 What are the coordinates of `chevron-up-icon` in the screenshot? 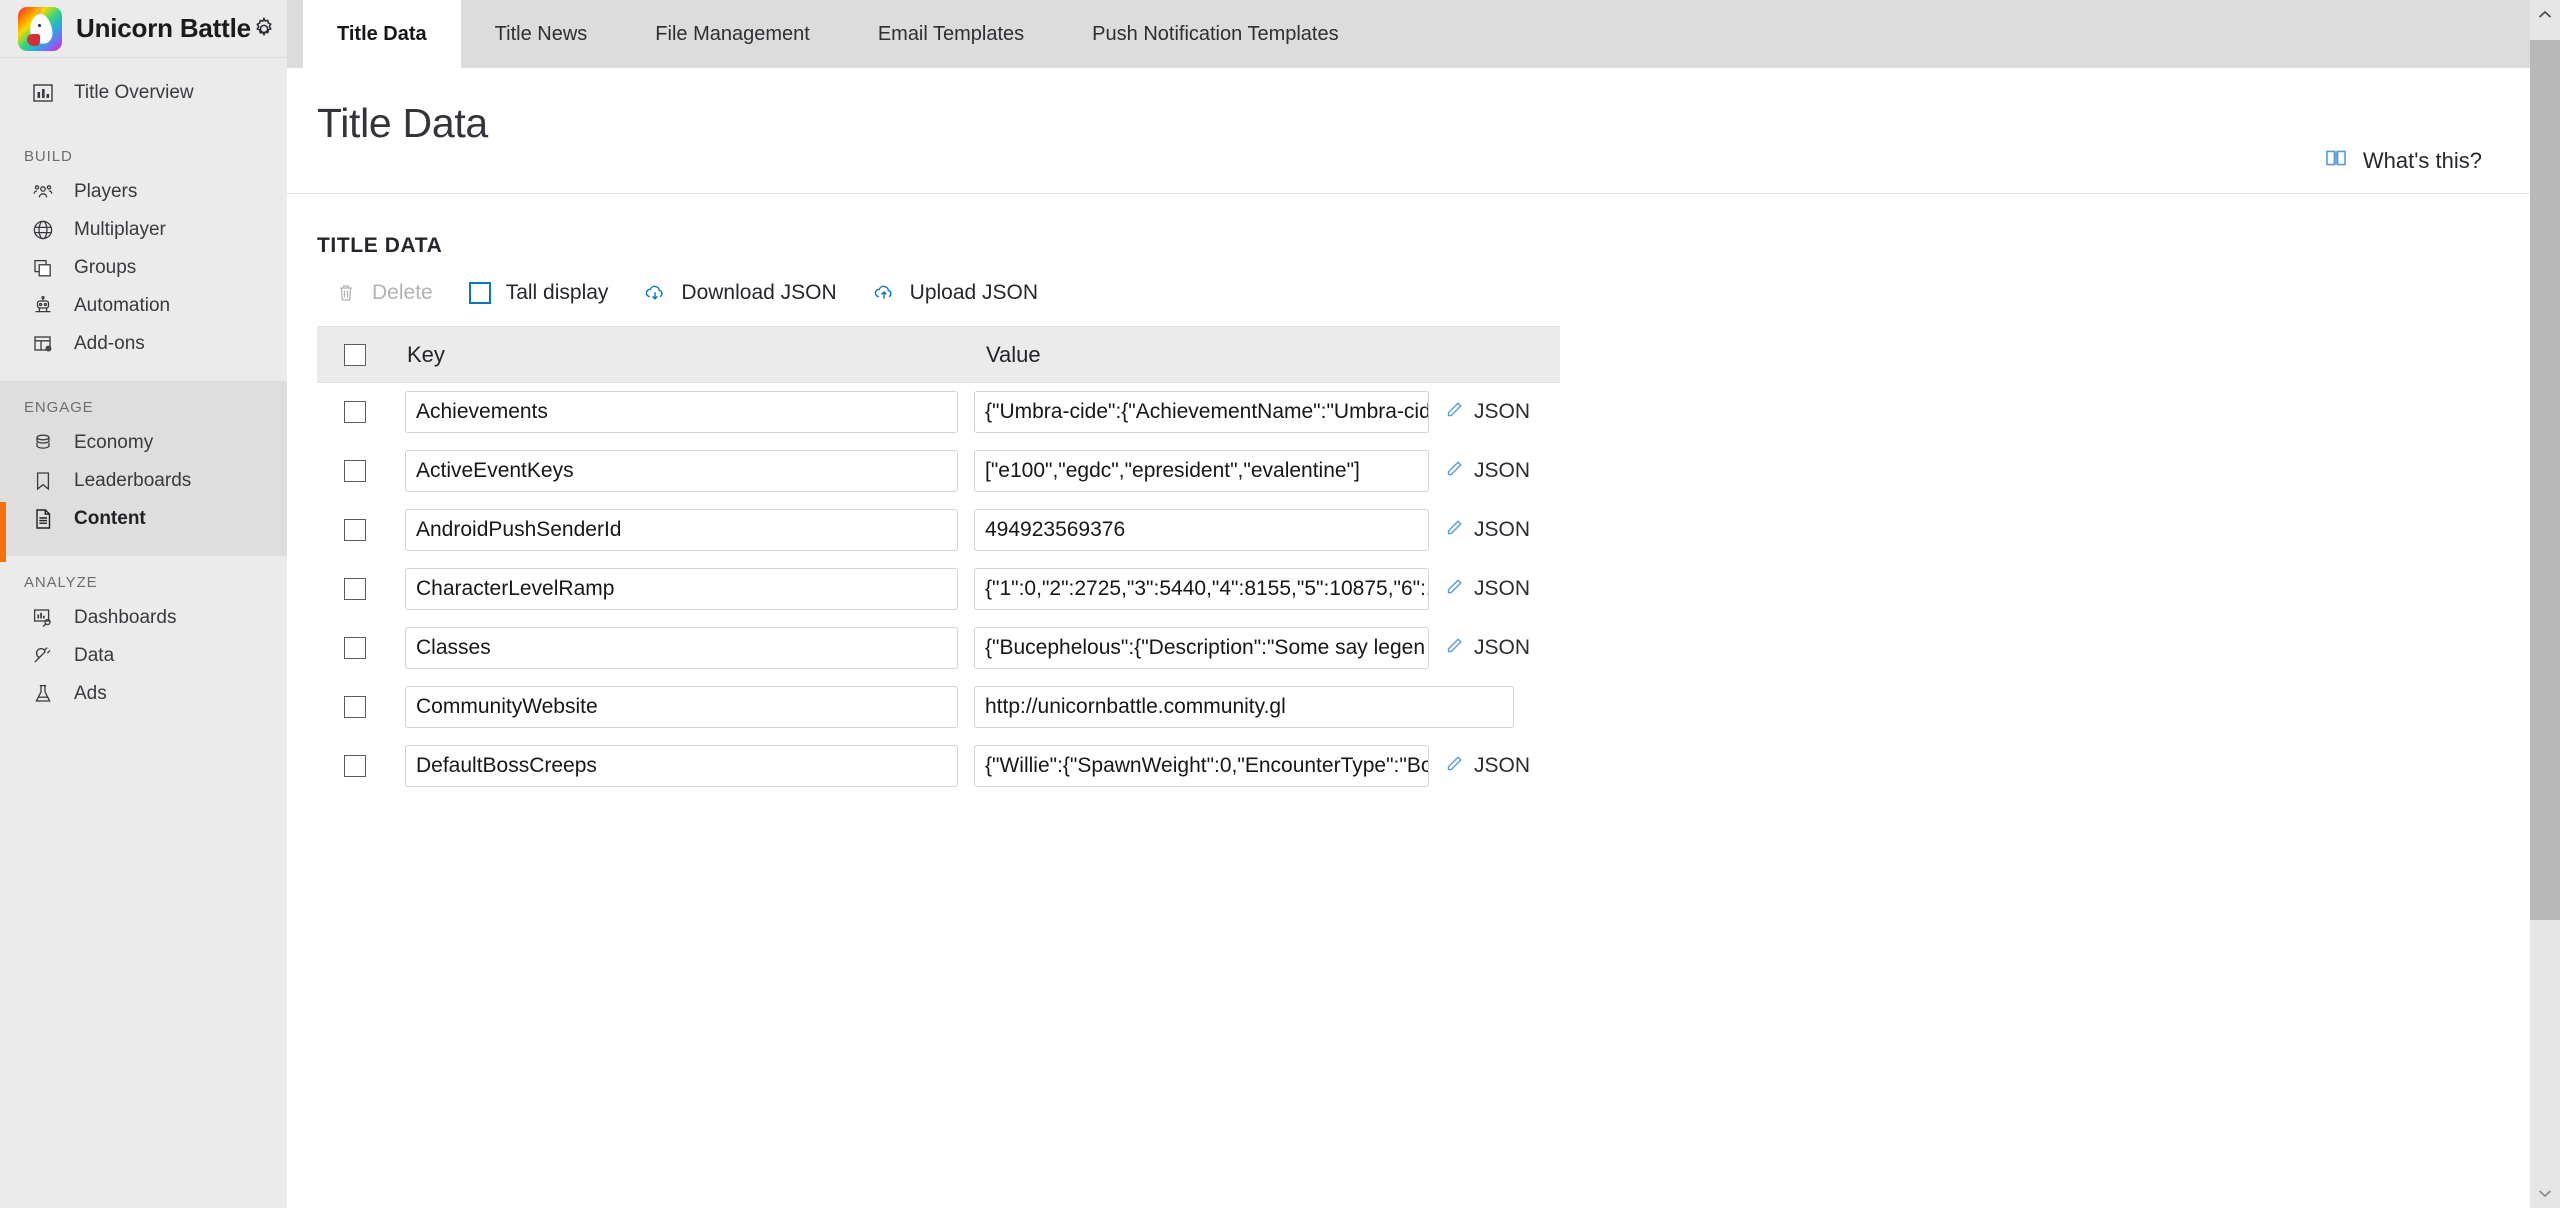 It's located at (2545, 15).